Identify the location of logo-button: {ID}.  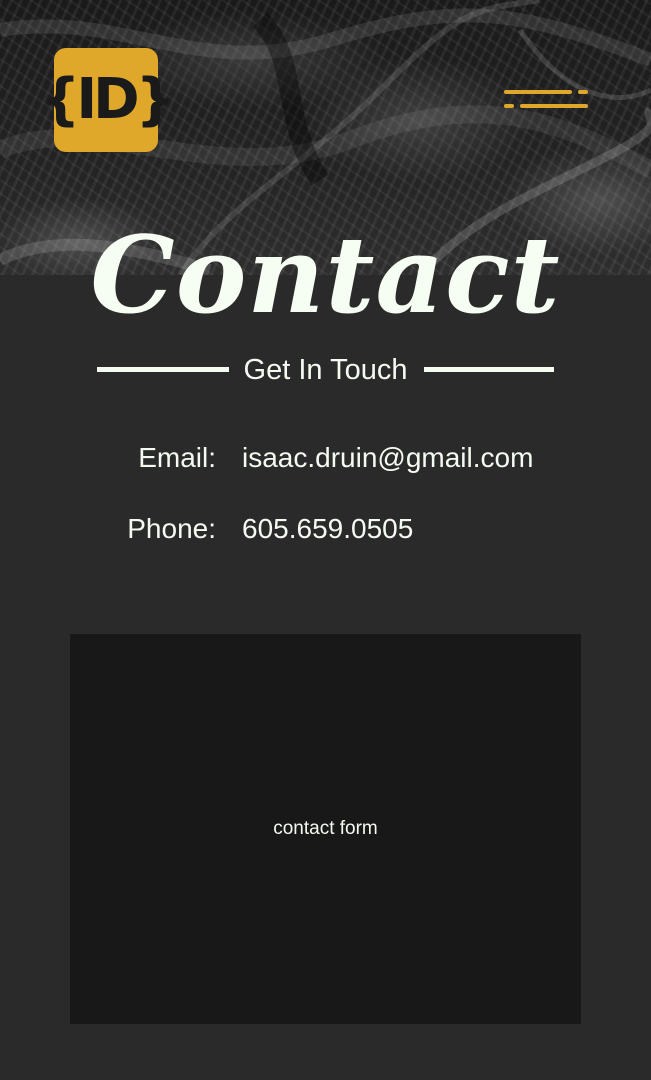
(108, 100).